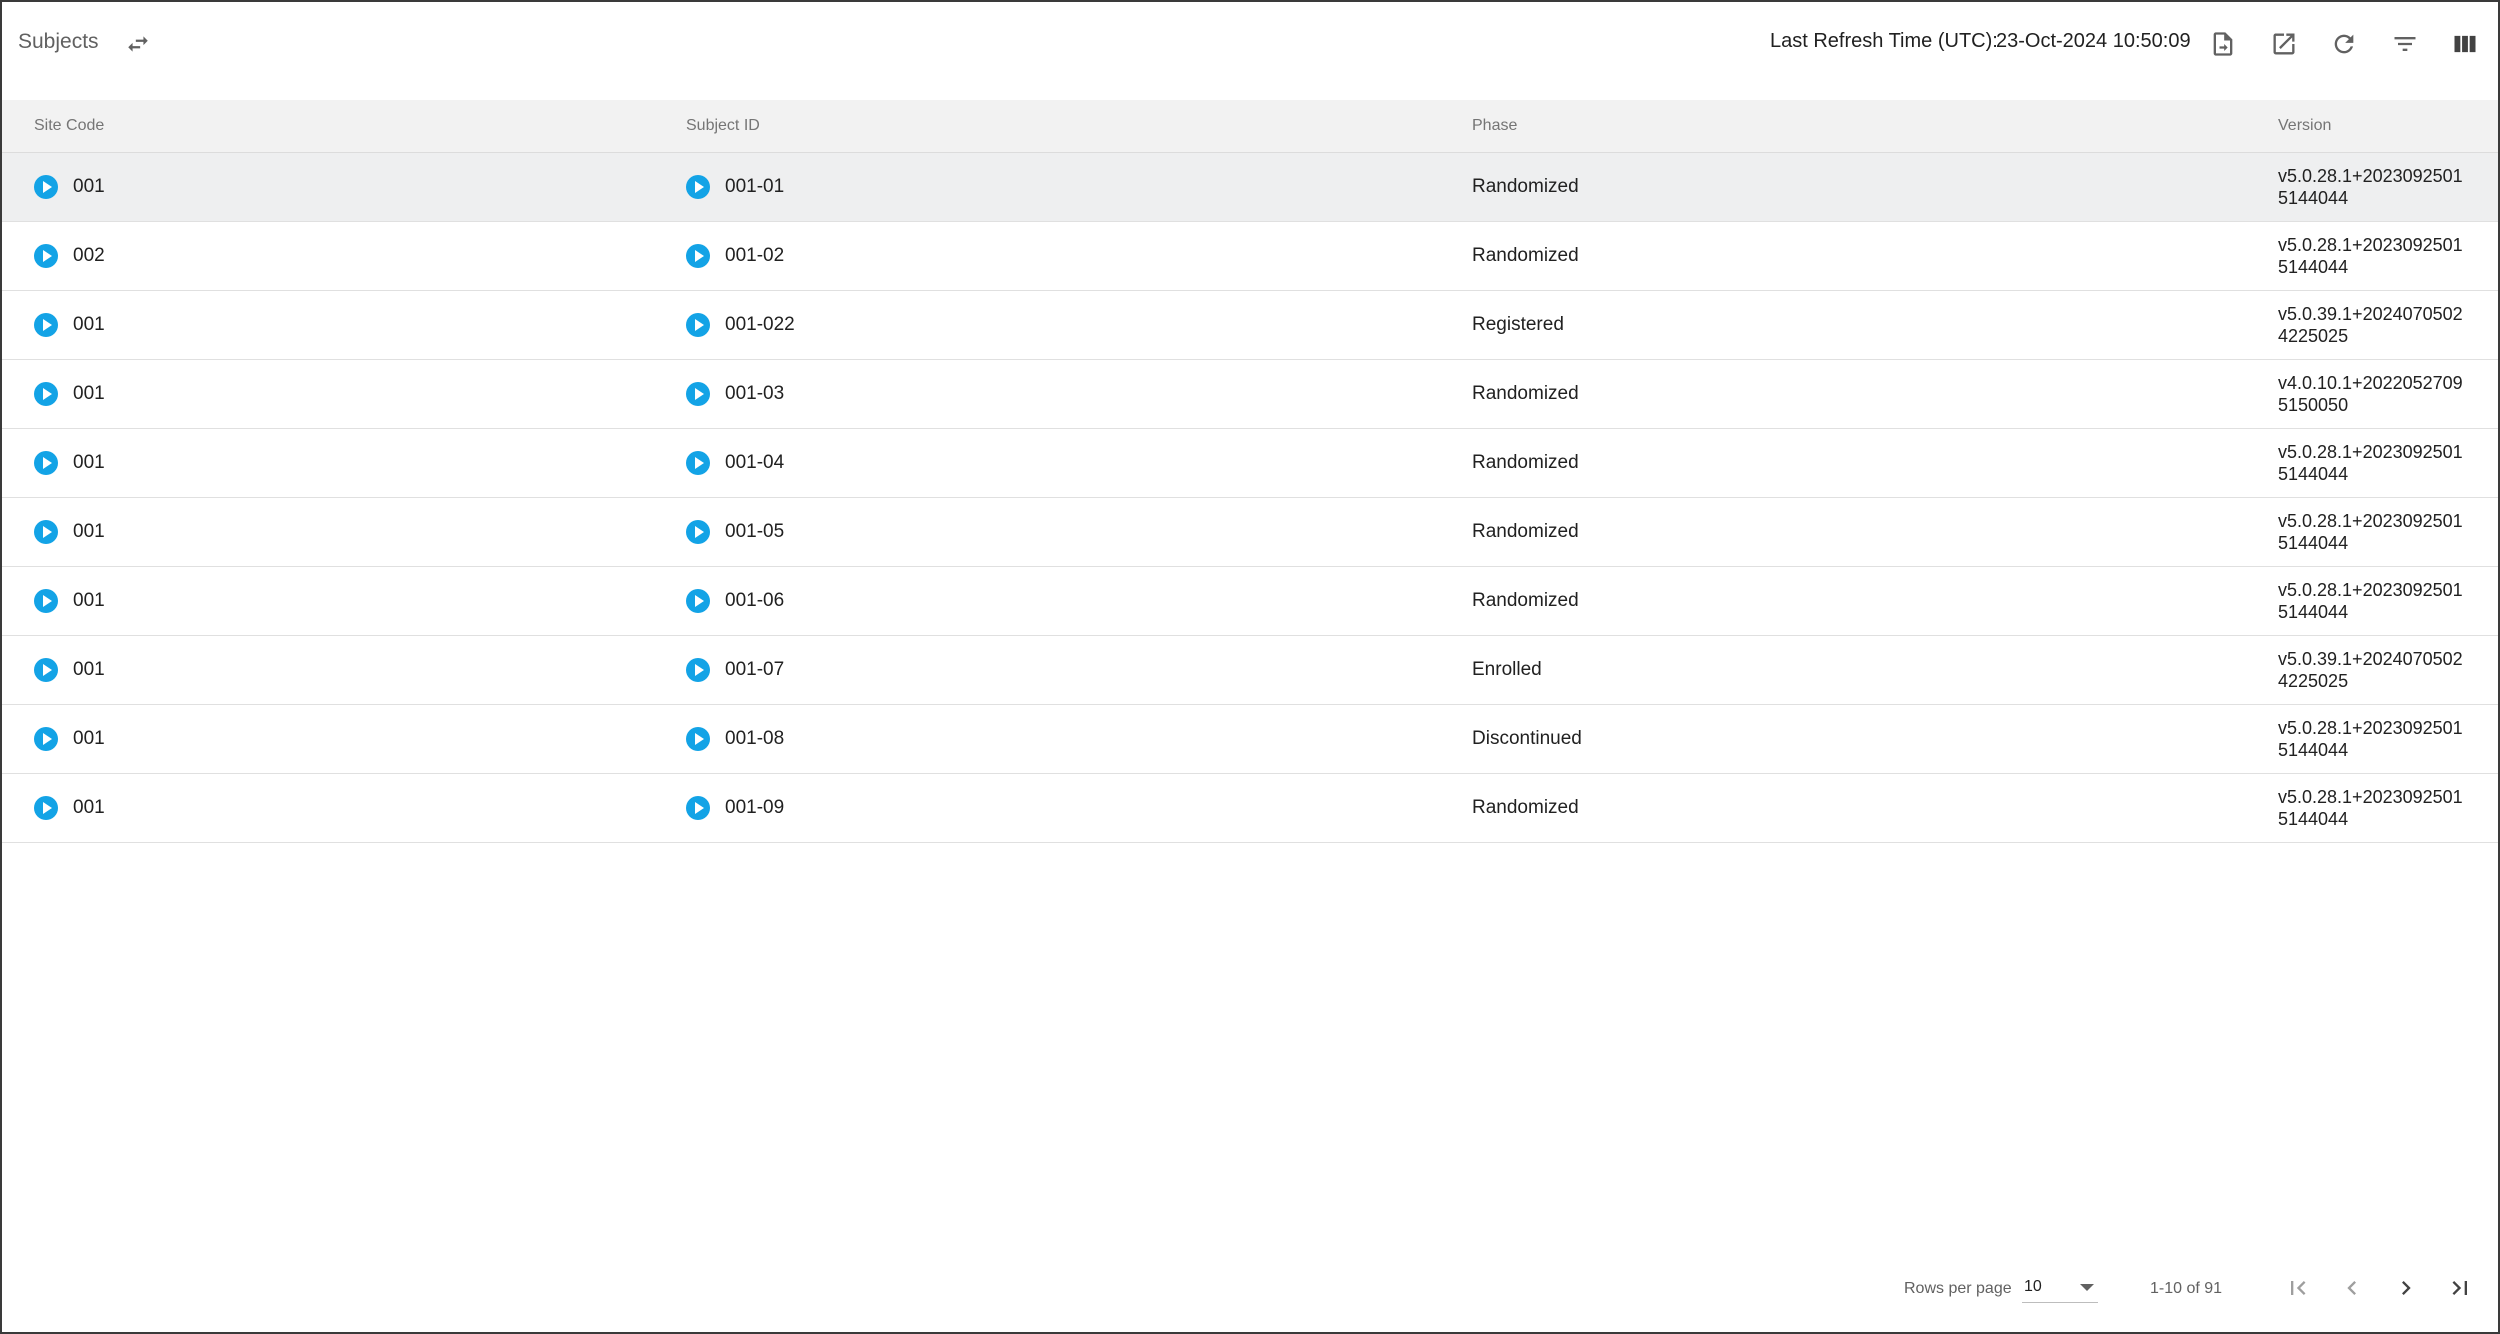  What do you see at coordinates (58, 41) in the screenshot?
I see `page-title: Subjects` at bounding box center [58, 41].